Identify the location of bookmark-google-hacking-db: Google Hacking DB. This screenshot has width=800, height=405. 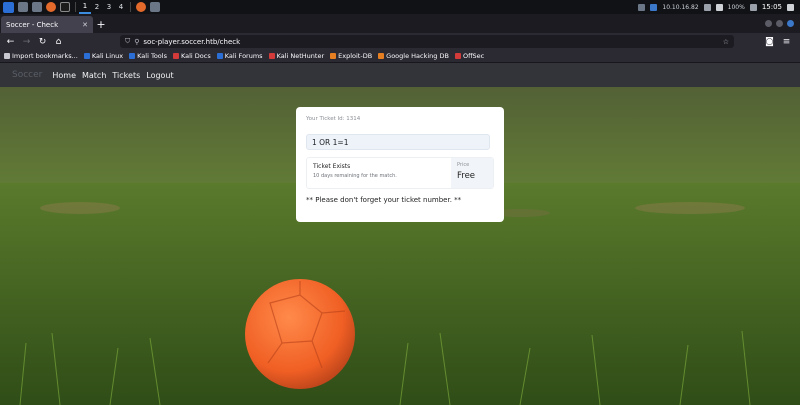
(413, 56).